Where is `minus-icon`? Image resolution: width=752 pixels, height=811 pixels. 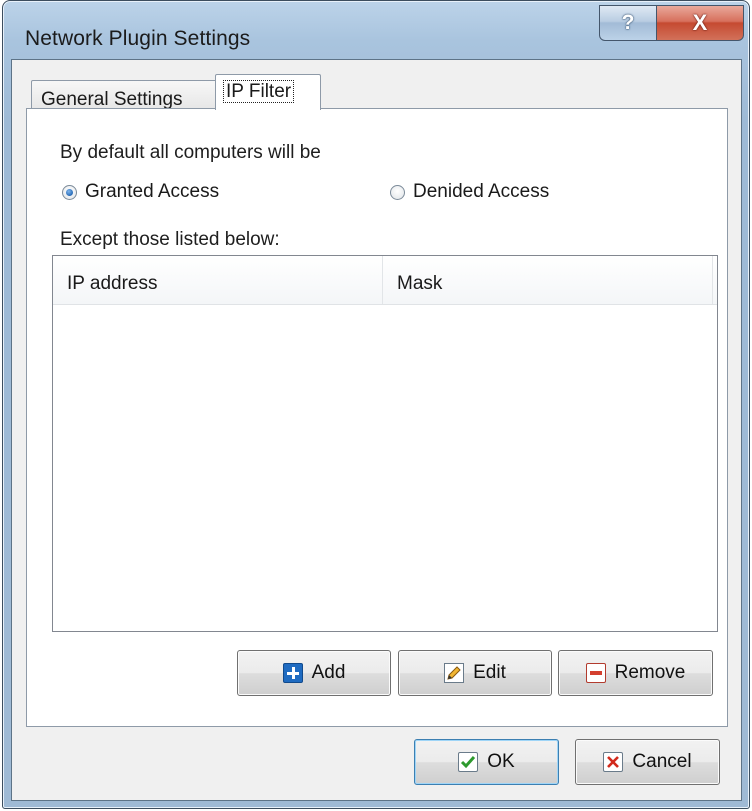
minus-icon is located at coordinates (595, 673).